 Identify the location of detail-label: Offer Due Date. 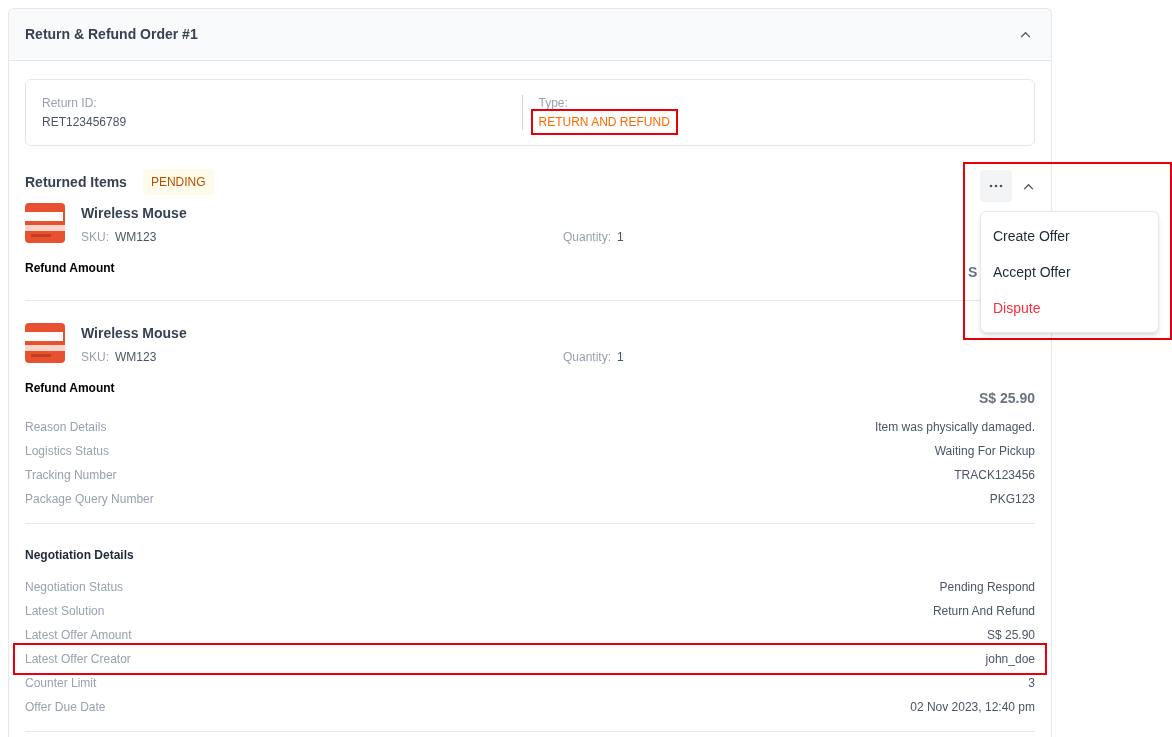
(65, 707).